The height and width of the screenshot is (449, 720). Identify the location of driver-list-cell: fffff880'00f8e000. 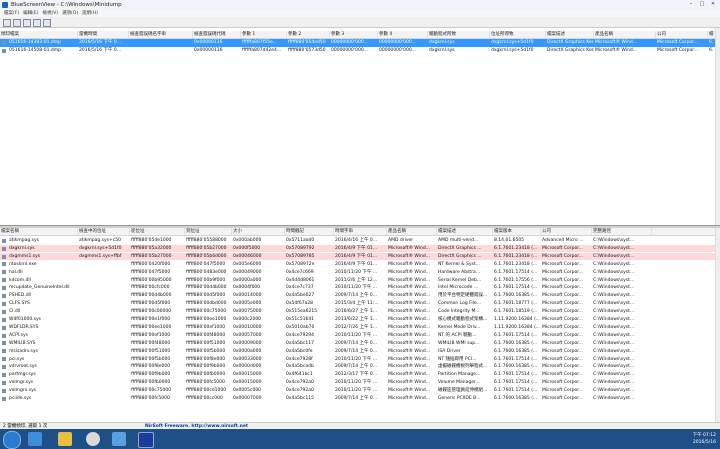
(206, 359).